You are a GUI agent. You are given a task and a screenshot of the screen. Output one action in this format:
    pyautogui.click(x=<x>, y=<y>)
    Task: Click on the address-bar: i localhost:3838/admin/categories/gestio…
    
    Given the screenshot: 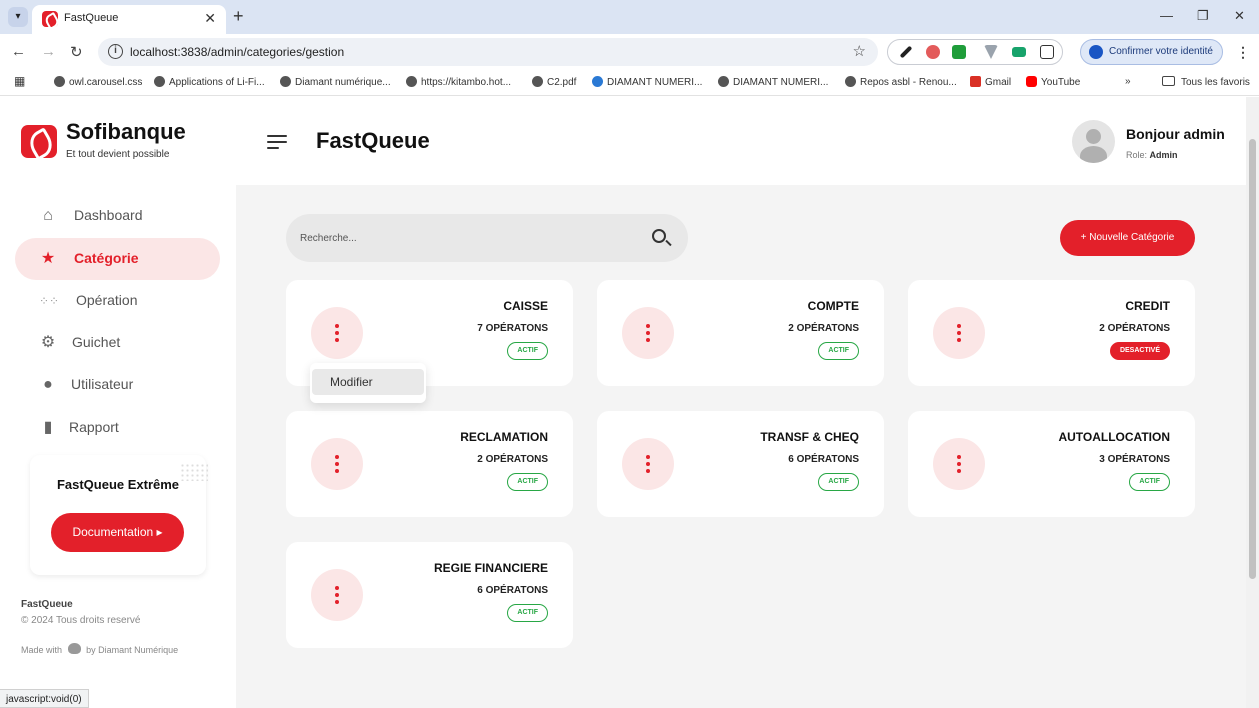 What is the action you would take?
    pyautogui.click(x=488, y=52)
    